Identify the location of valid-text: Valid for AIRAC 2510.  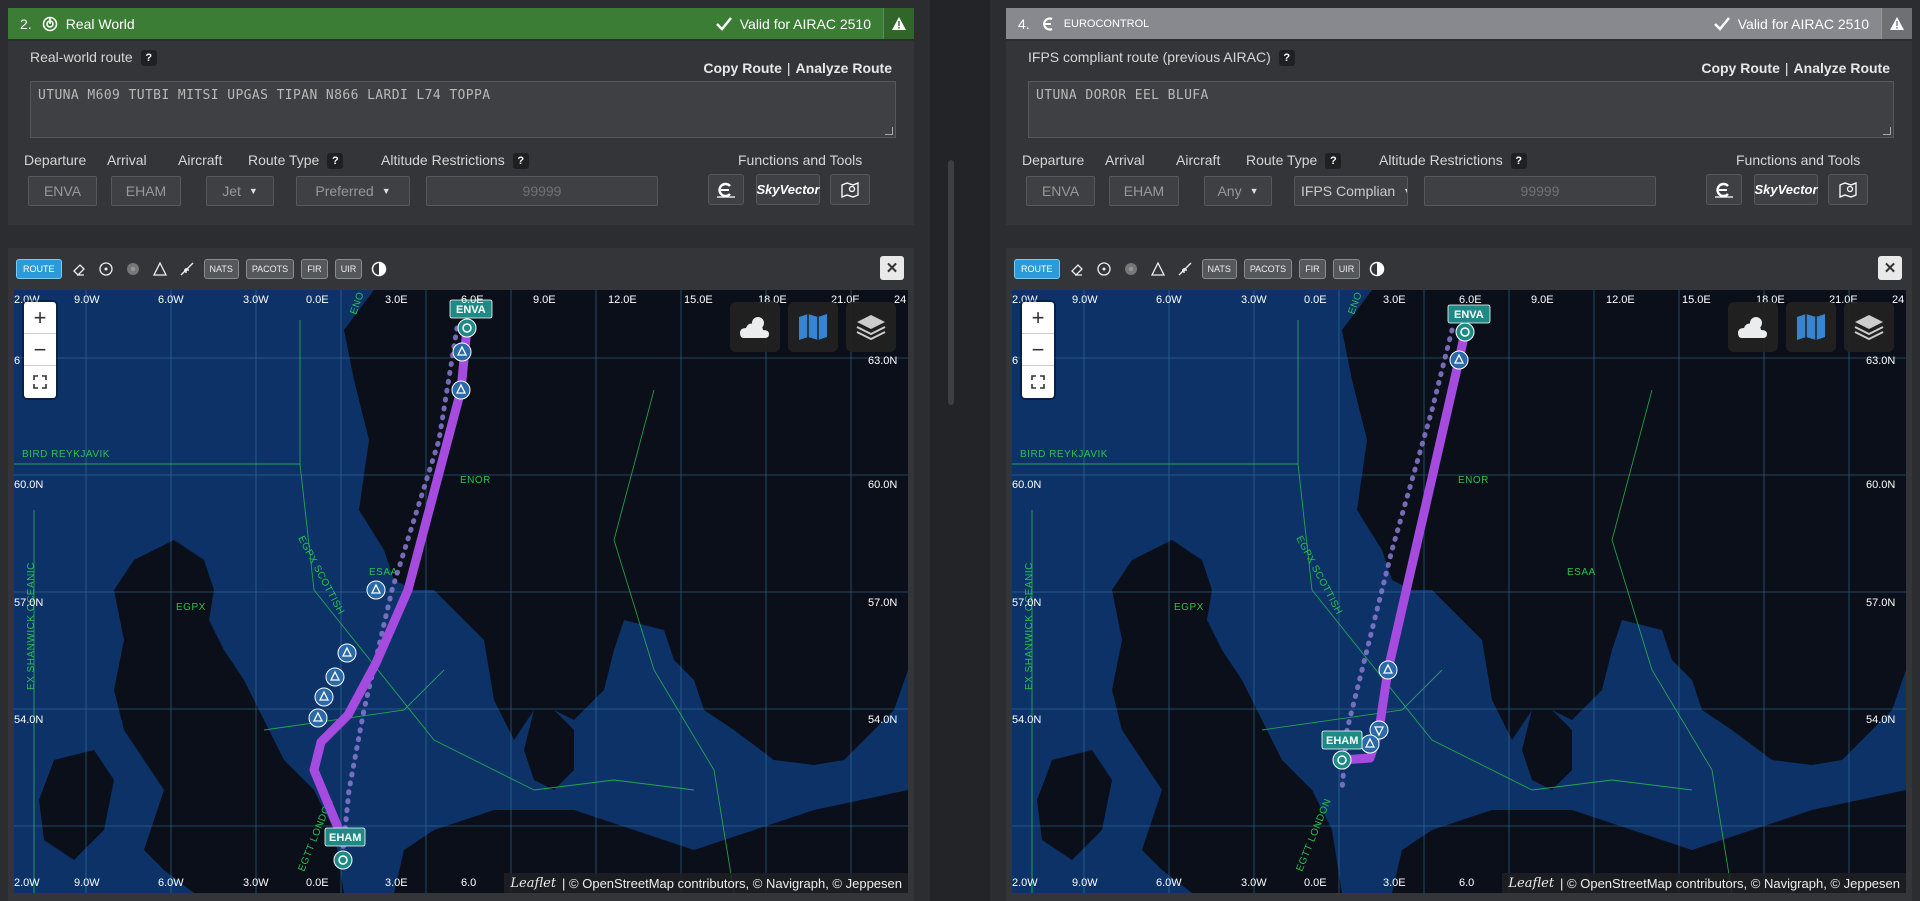
(805, 23).